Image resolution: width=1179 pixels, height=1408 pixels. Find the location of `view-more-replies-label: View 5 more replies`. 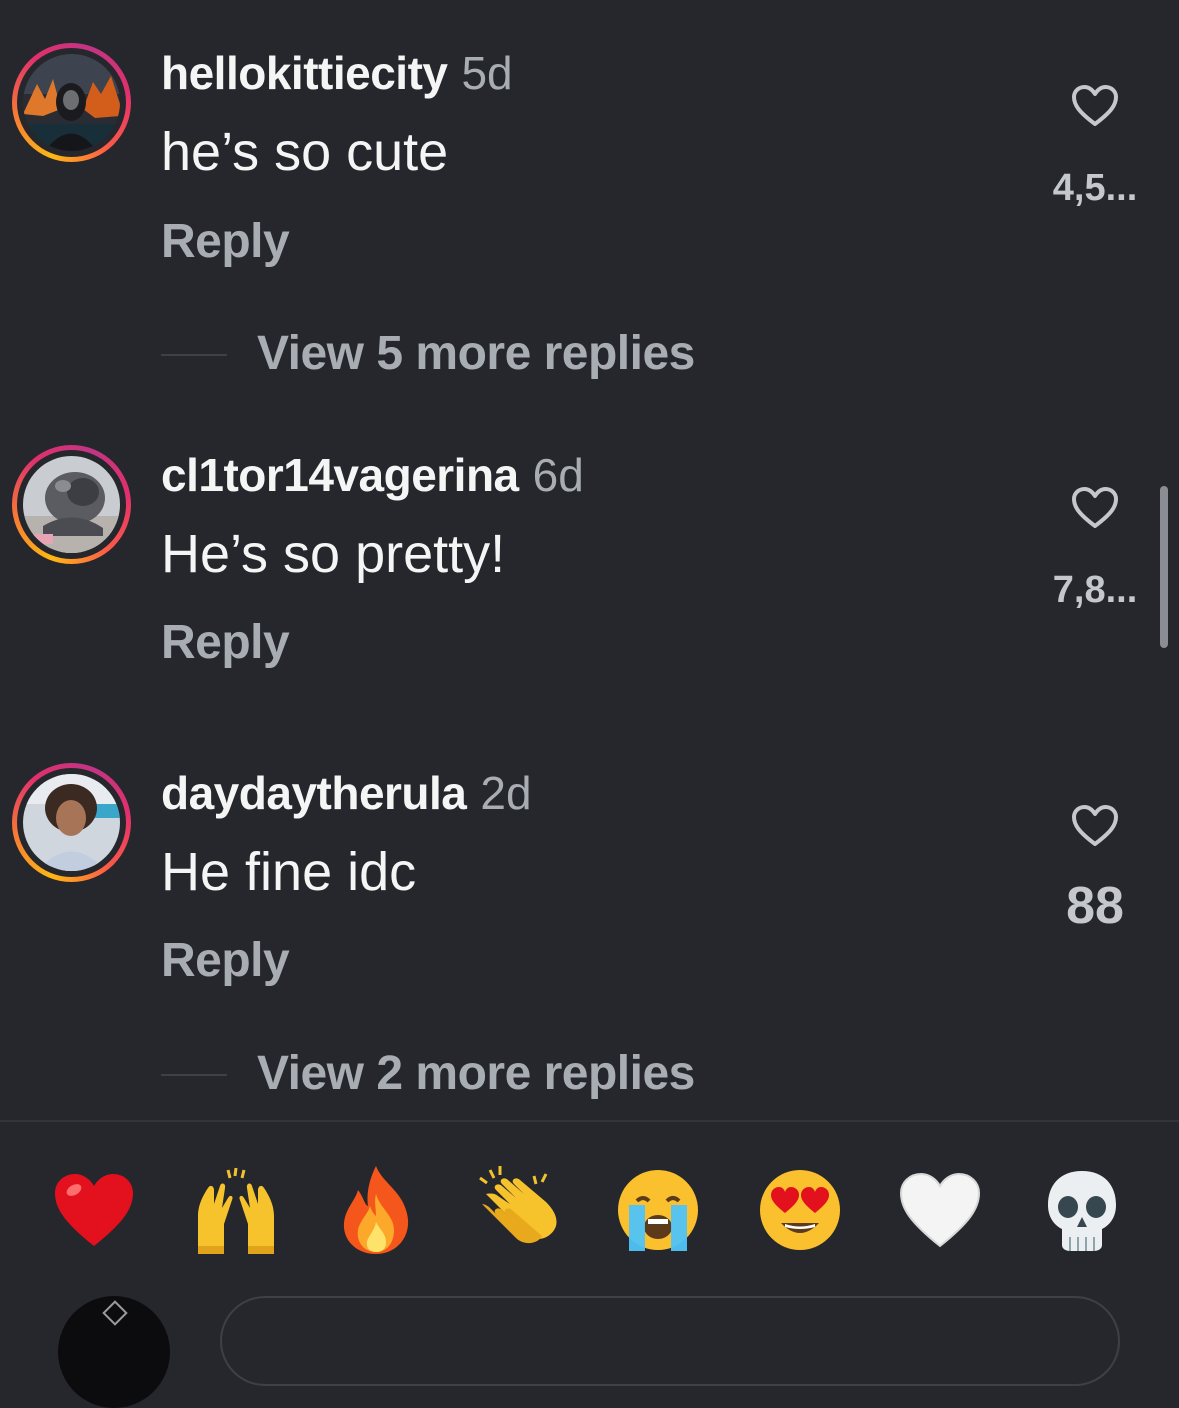

view-more-replies-label: View 5 more replies is located at coordinates (476, 354).